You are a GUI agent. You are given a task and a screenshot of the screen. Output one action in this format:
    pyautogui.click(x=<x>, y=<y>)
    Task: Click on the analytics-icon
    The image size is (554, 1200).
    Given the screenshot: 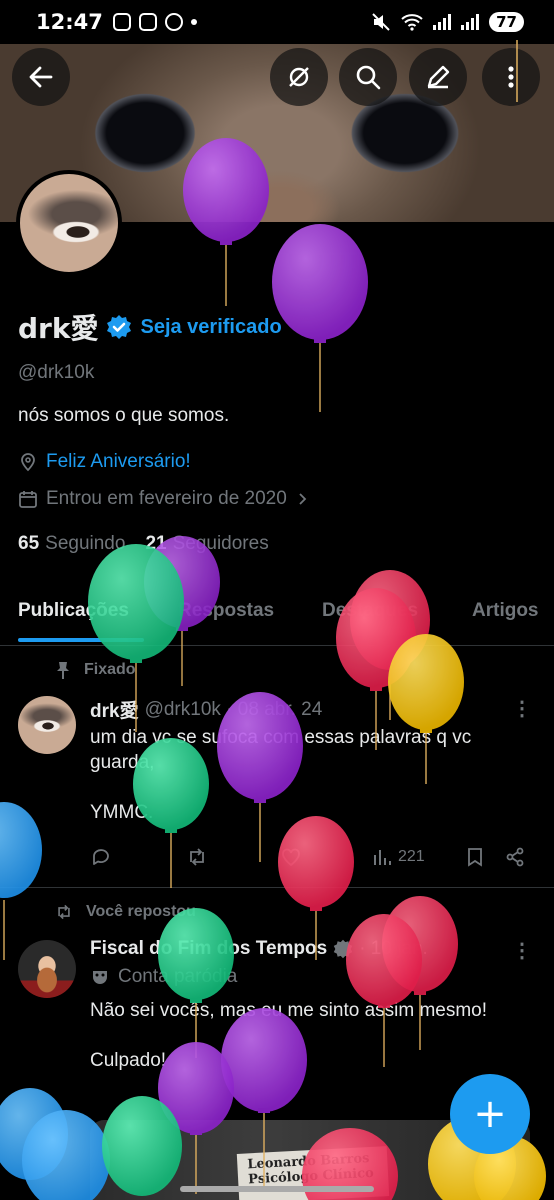 What is the action you would take?
    pyautogui.click(x=382, y=857)
    